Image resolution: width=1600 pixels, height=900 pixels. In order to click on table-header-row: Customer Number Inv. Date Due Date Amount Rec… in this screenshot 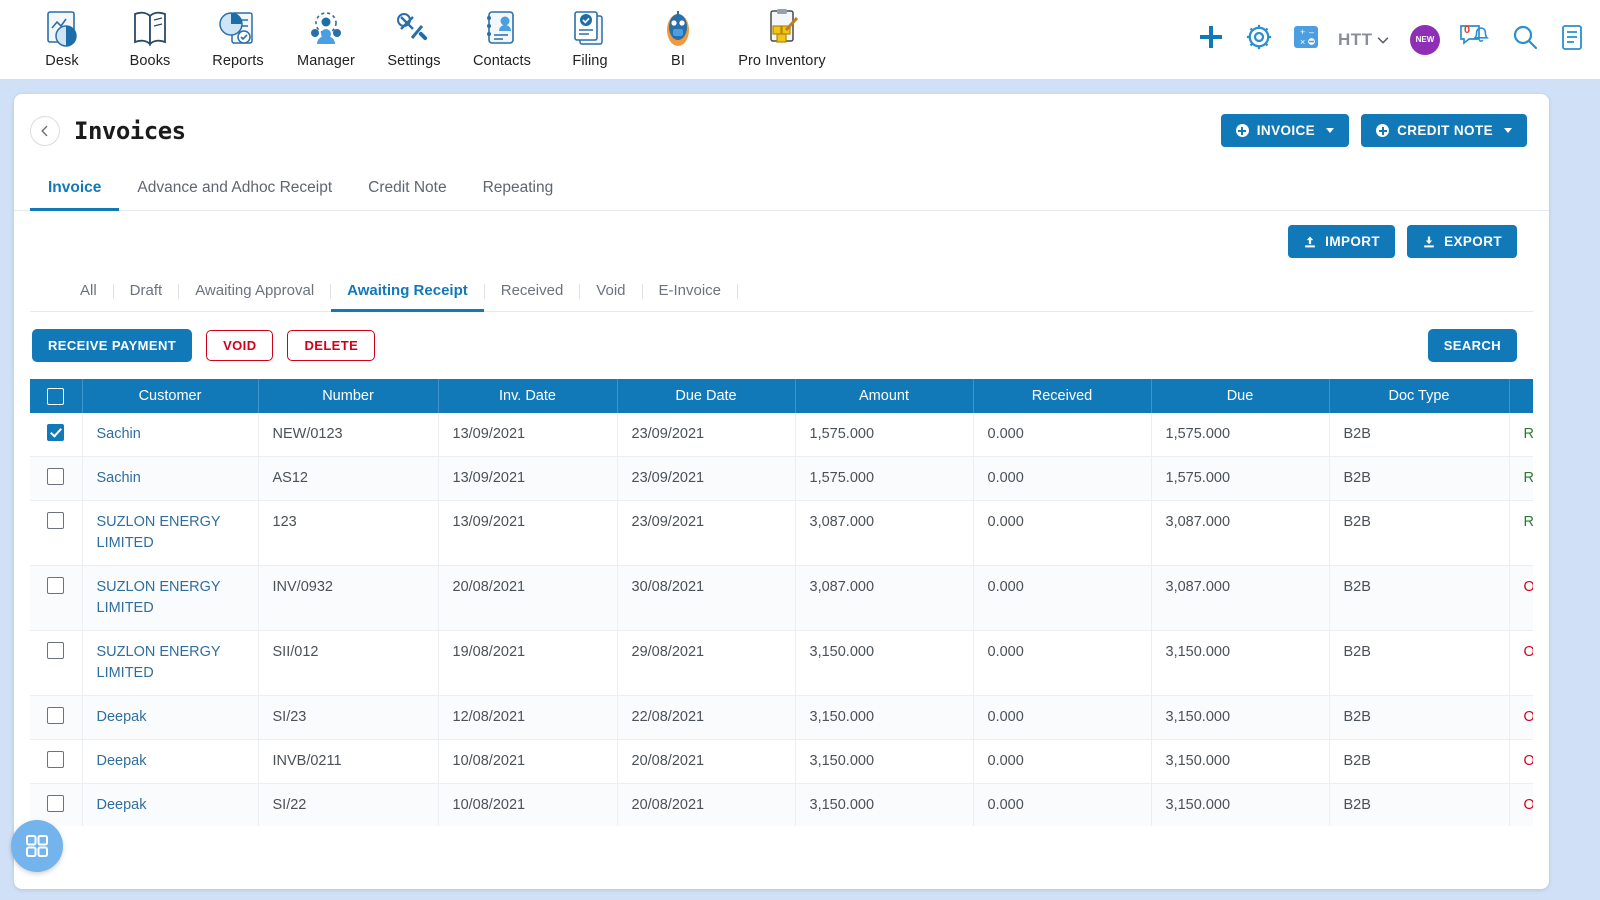, I will do `click(781, 396)`.